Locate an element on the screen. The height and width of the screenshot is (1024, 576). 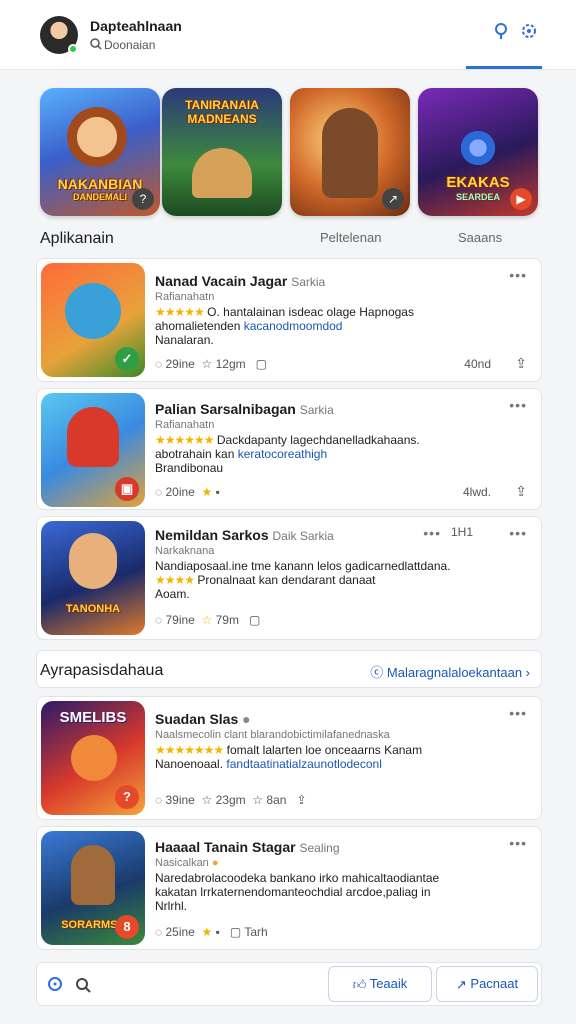
app-size: 40nd is located at coordinates (477, 364).